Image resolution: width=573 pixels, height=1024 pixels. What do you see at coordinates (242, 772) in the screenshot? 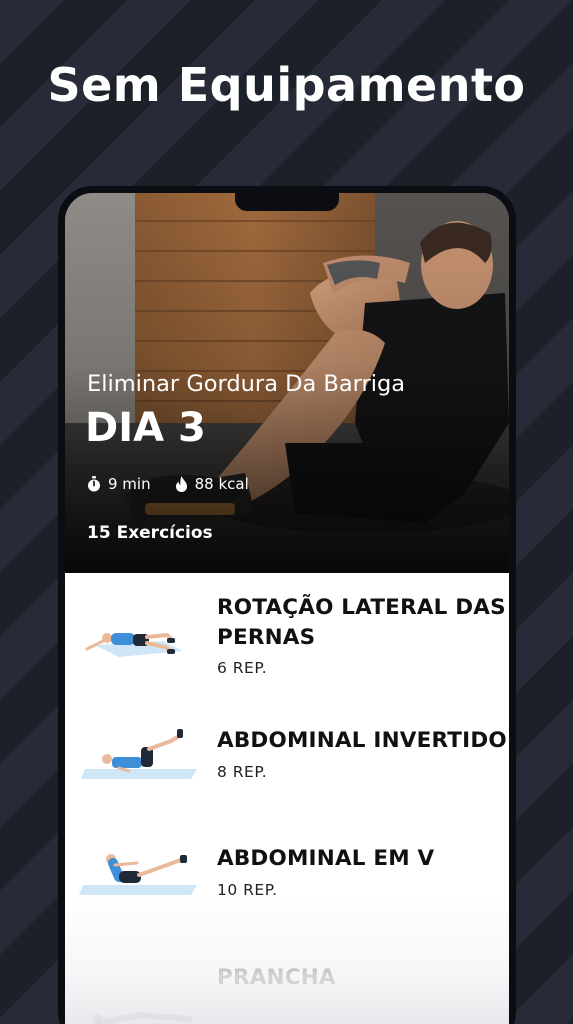
I see `exercise-reps: 8 REP.` at bounding box center [242, 772].